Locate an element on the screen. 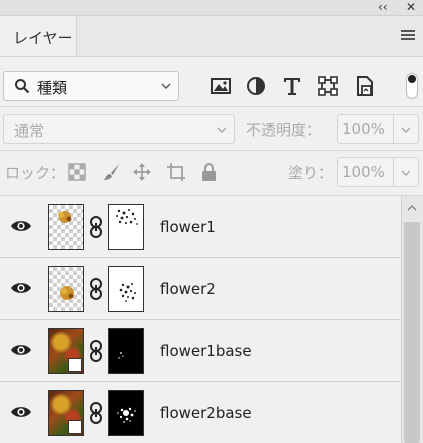 Image resolution: width=423 pixels, height=443 pixels. layer-row-flower1base: flower1base is located at coordinates (200, 351).